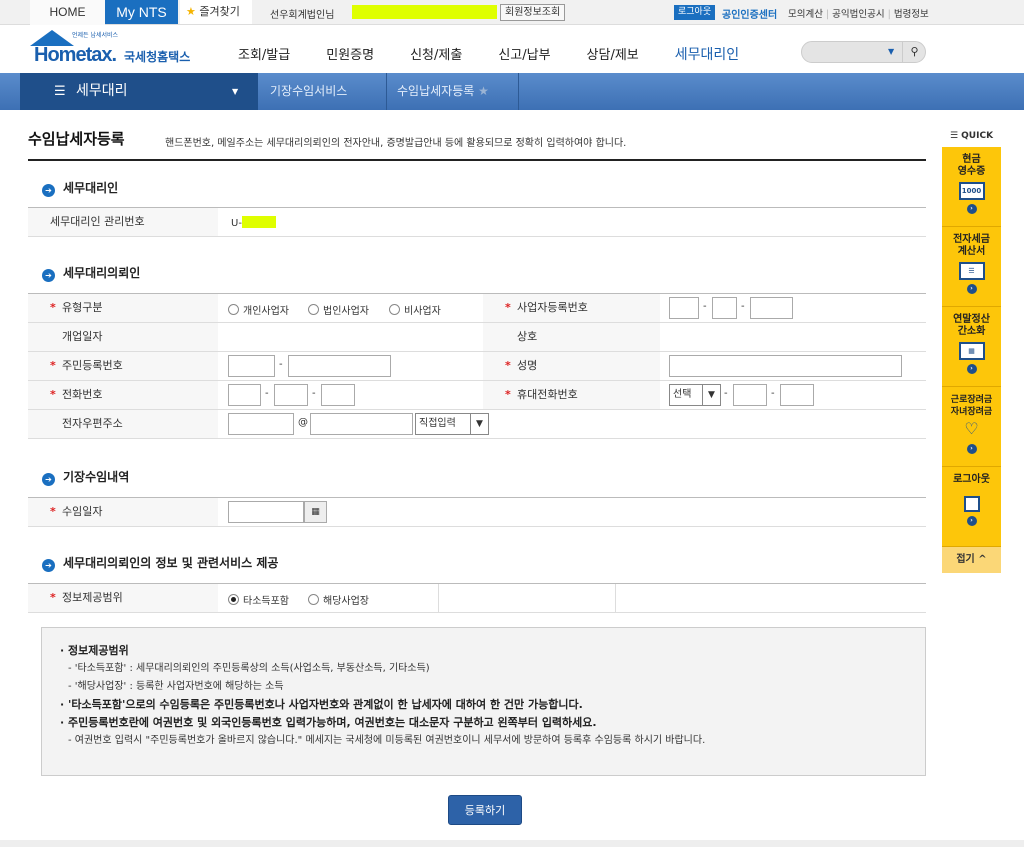 The height and width of the screenshot is (847, 1024). I want to click on favorites-label: 즐겨찾기, so click(219, 11).